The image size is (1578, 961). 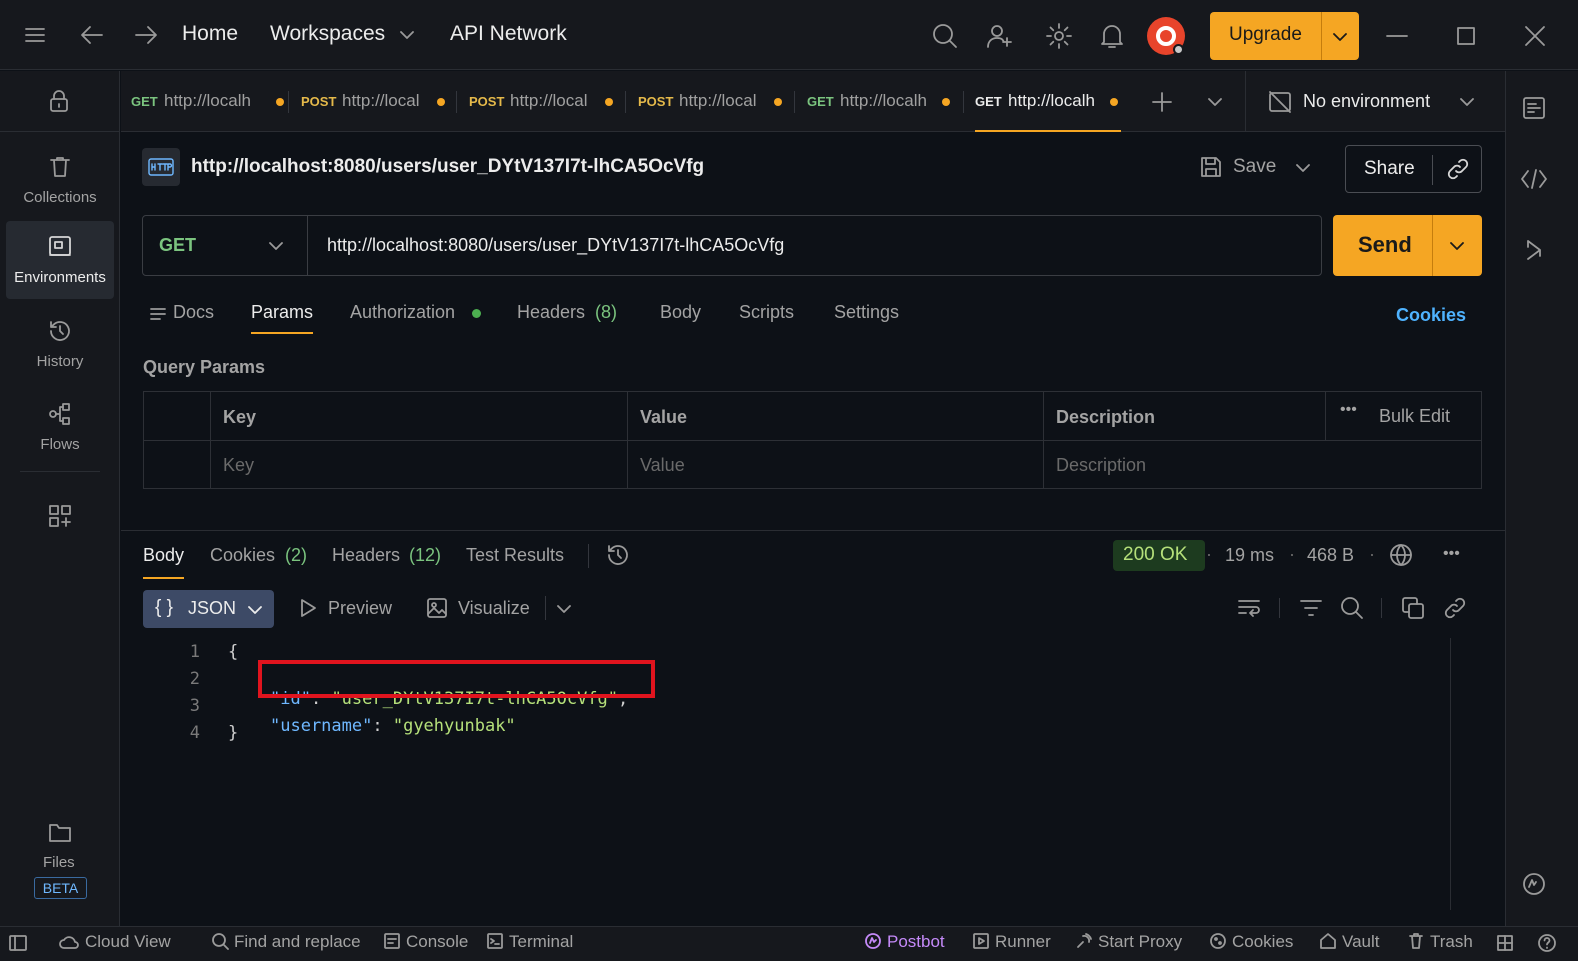 What do you see at coordinates (60, 260) in the screenshot?
I see `sidebar-item-environments: Environments` at bounding box center [60, 260].